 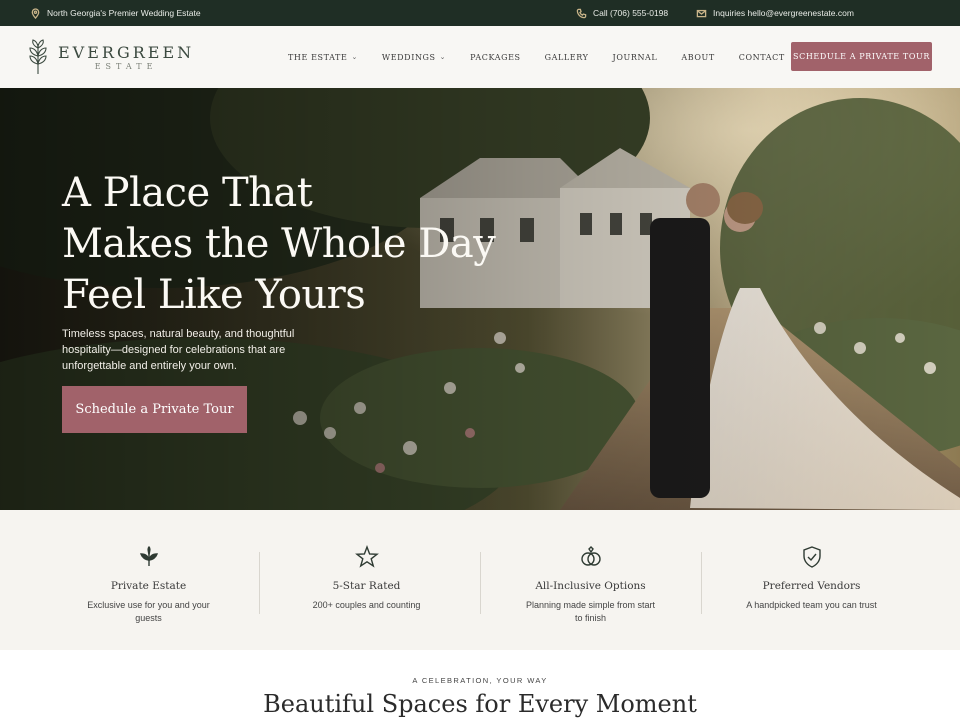 What do you see at coordinates (214, 295) in the screenshot?
I see `hero-title-line: Feel Like Yours` at bounding box center [214, 295].